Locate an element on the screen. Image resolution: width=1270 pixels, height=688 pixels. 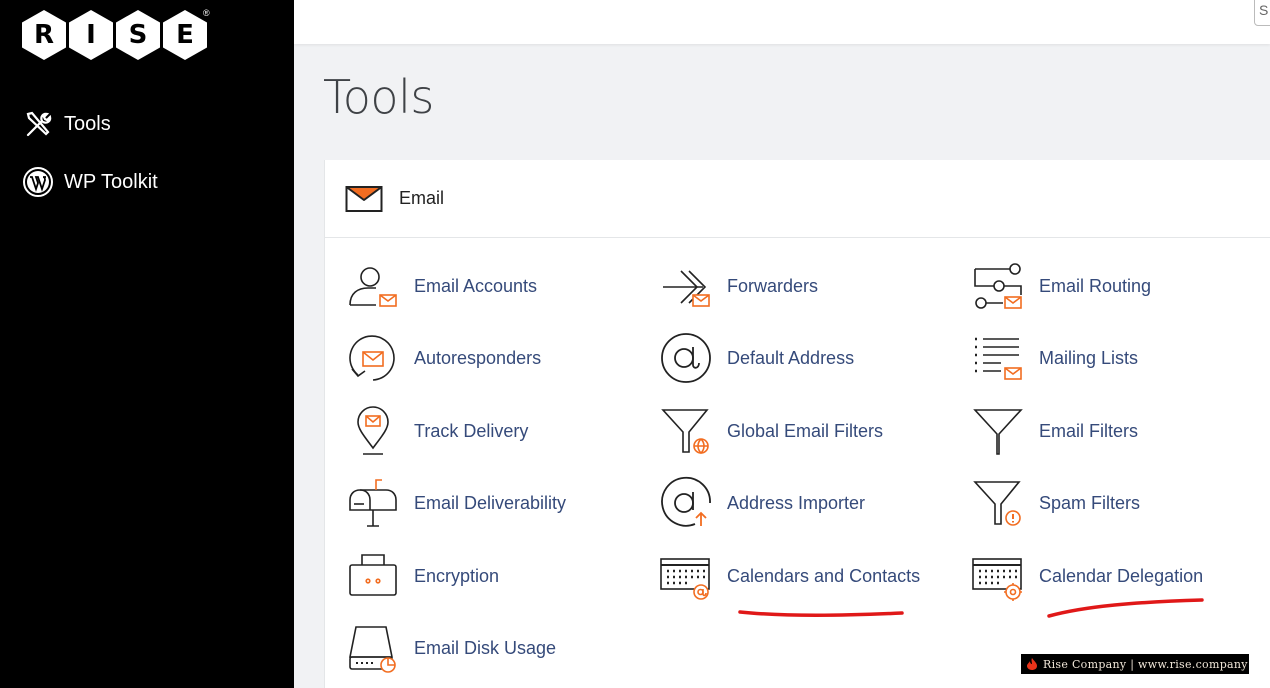
calendar-delegation-icon is located at coordinates (997, 579).